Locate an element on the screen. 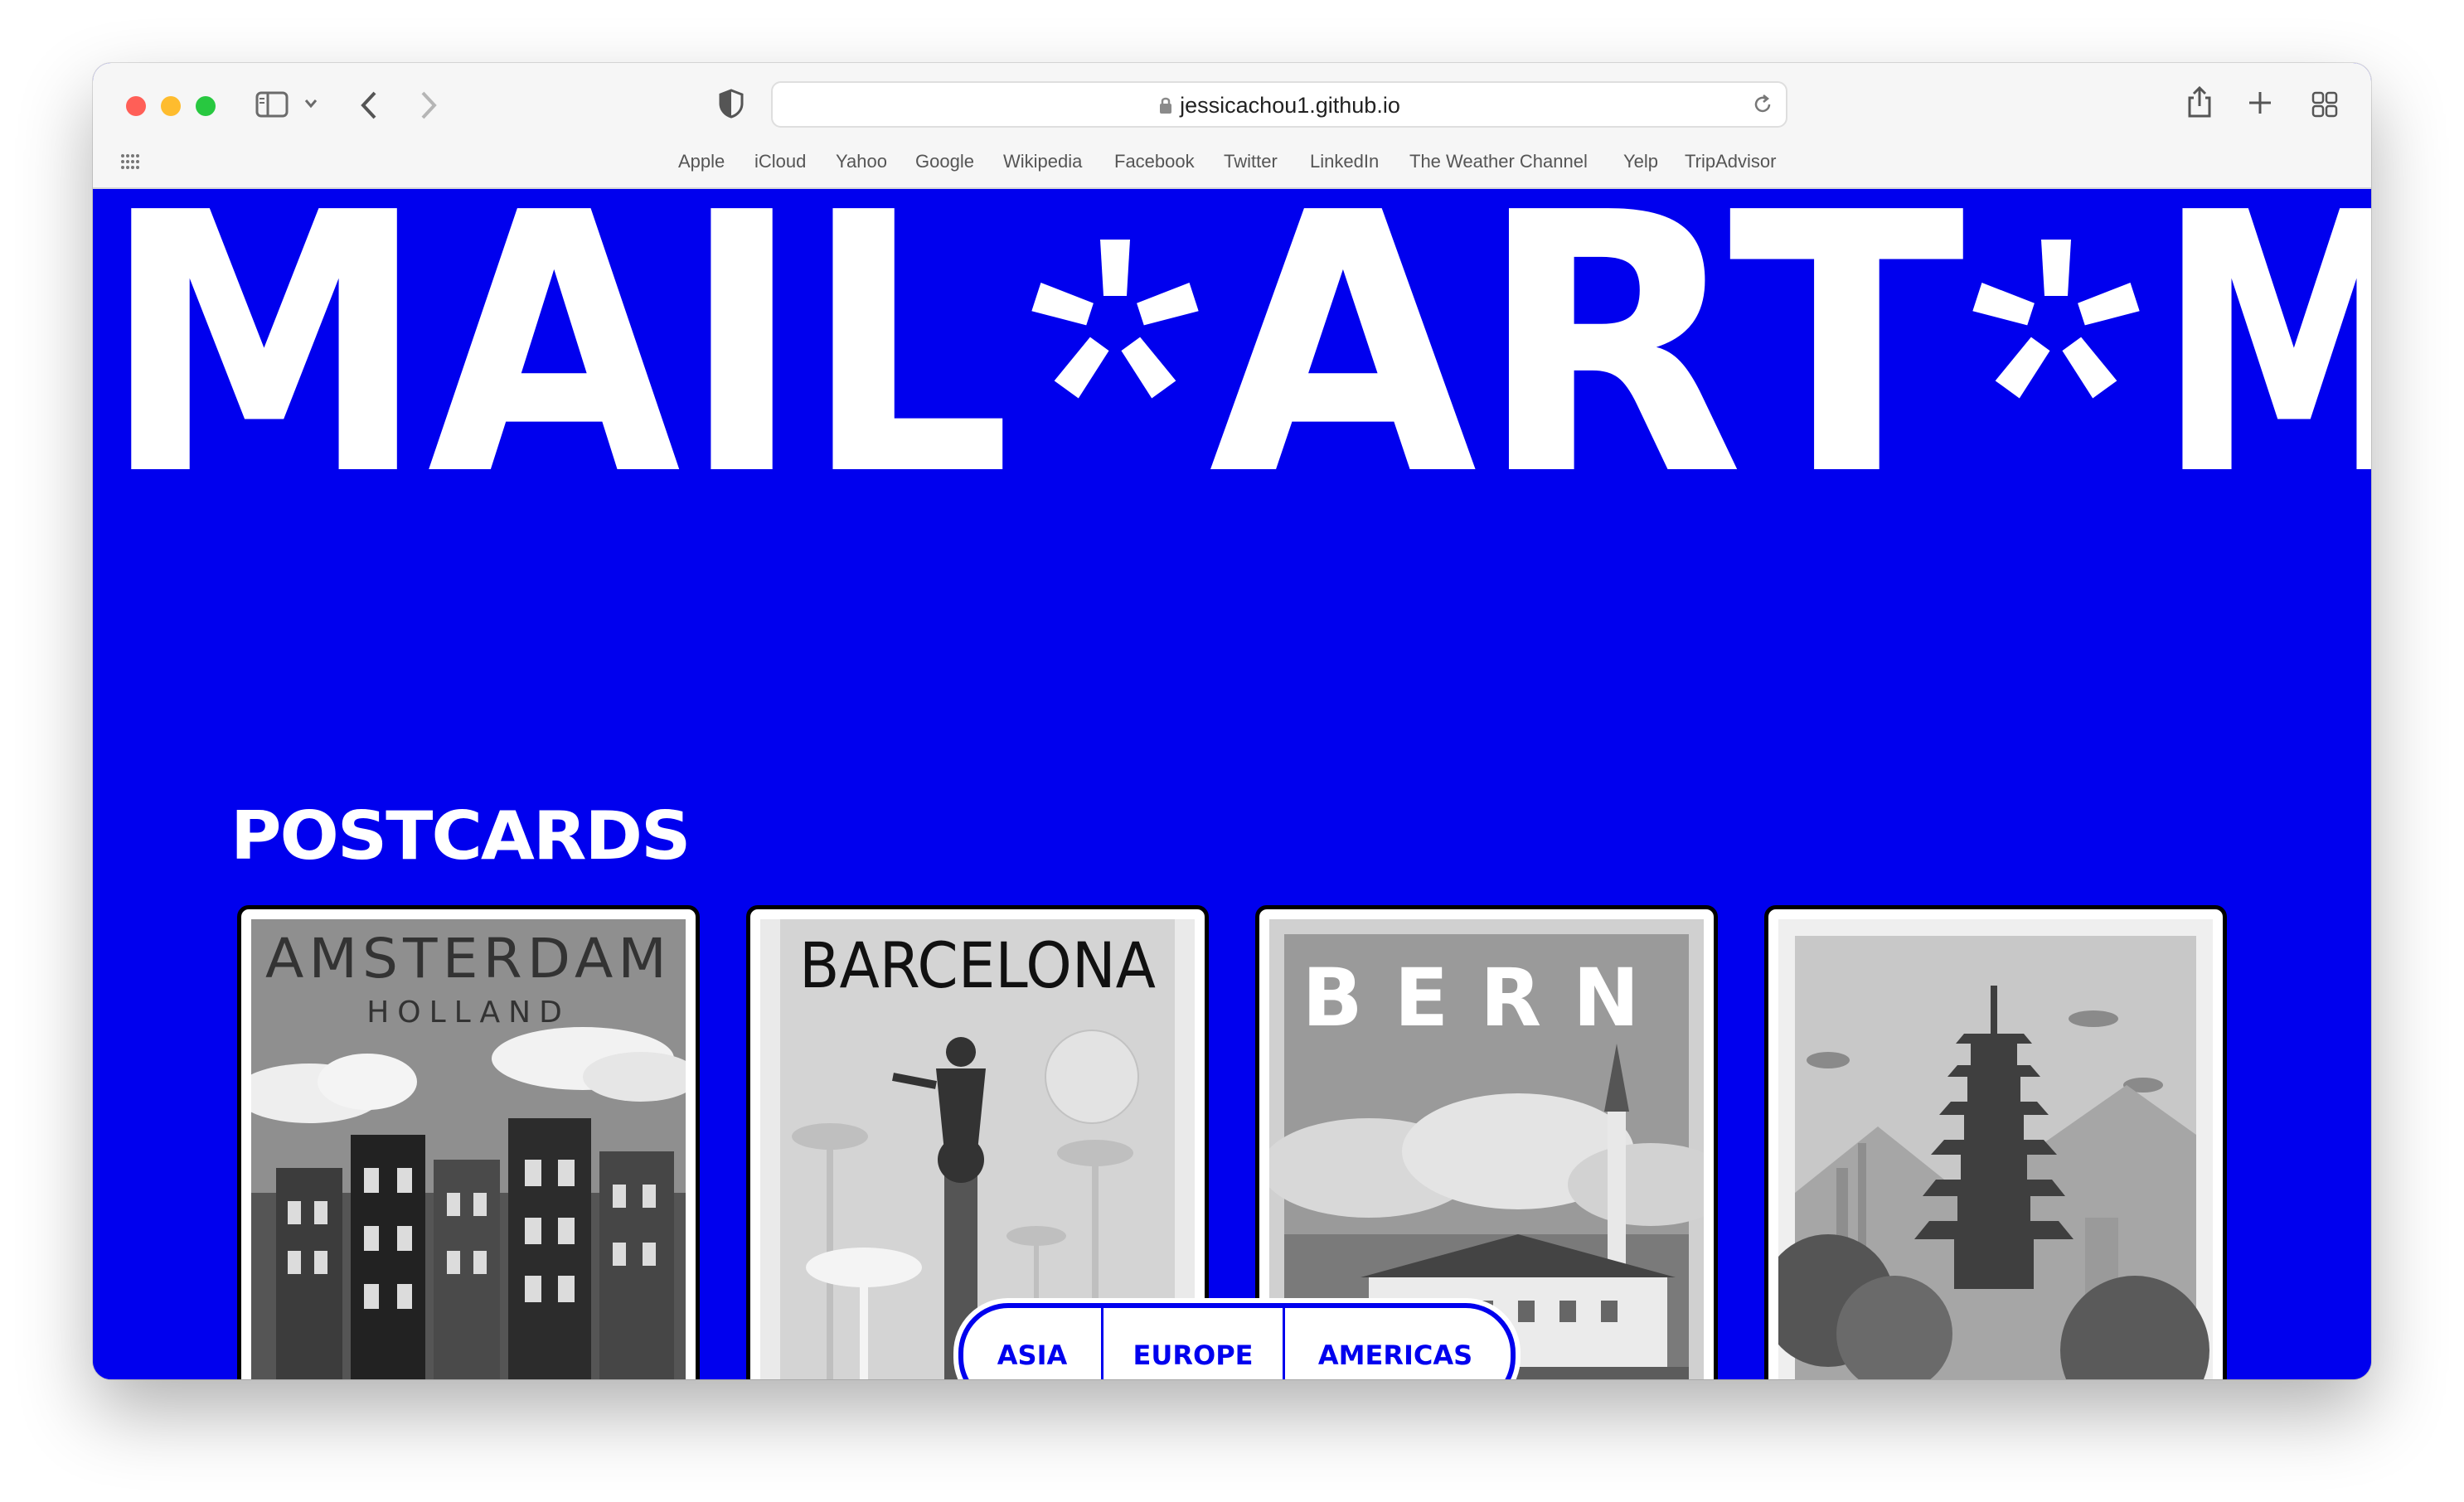 Image resolution: width=2464 pixels, height=1502 pixels. postcard-amsterdam: AMSTERDAM HOLLAND is located at coordinates (468, 1142).